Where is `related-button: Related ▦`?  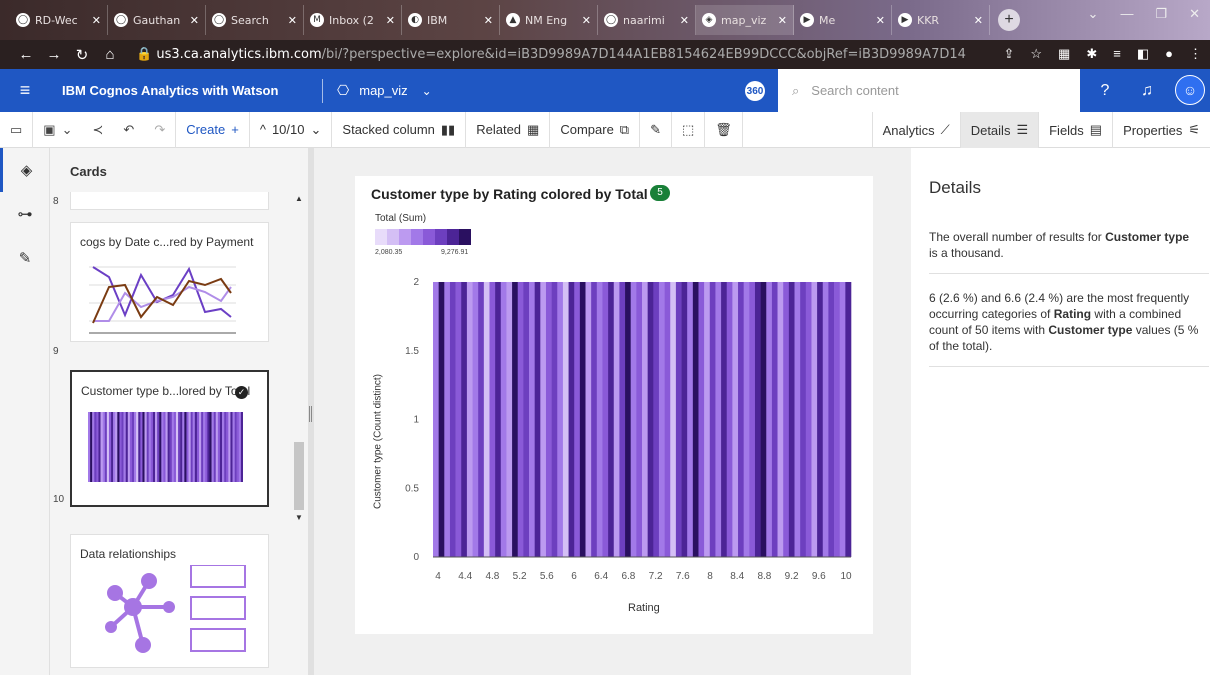 related-button: Related ▦ is located at coordinates (508, 129).